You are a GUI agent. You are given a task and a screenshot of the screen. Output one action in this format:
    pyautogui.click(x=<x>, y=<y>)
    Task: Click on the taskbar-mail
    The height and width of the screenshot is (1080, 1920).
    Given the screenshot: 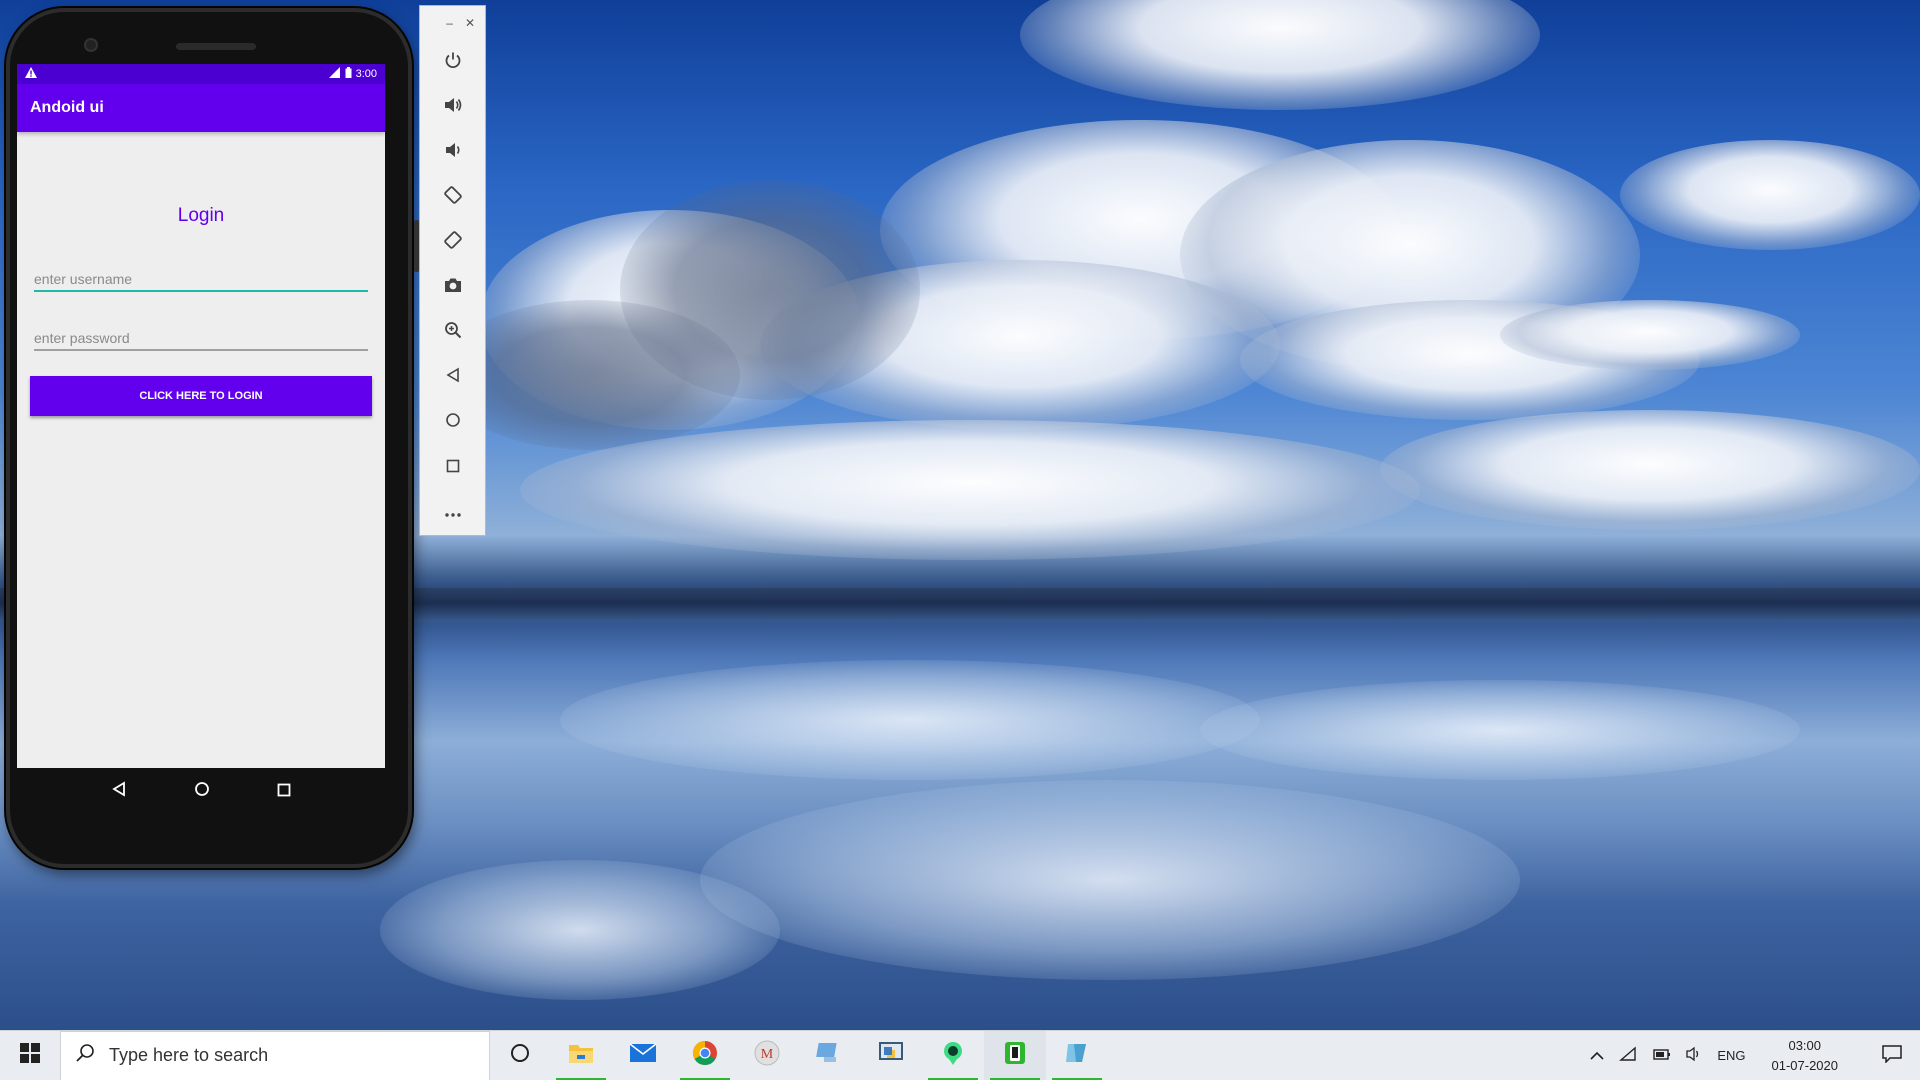 What is the action you would take?
    pyautogui.click(x=643, y=1055)
    